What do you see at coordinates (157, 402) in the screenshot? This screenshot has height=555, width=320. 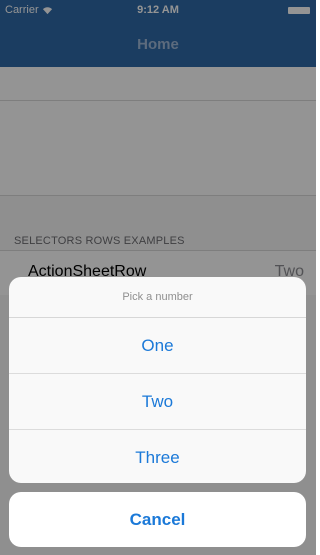 I see `option-two-button: Two` at bounding box center [157, 402].